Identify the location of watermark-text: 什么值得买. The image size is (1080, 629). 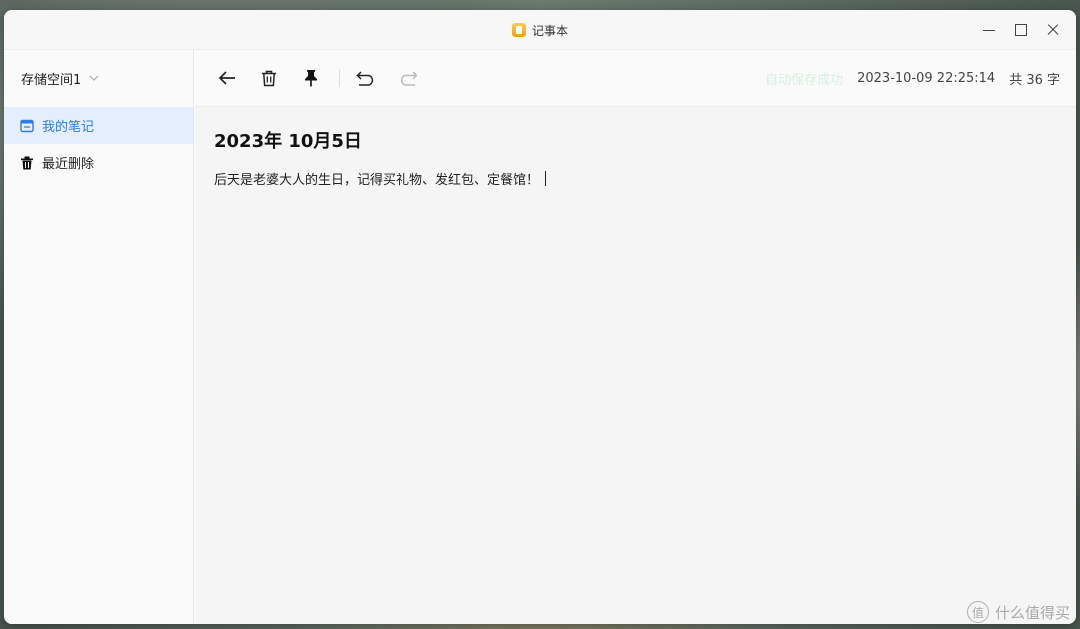
(1032, 612).